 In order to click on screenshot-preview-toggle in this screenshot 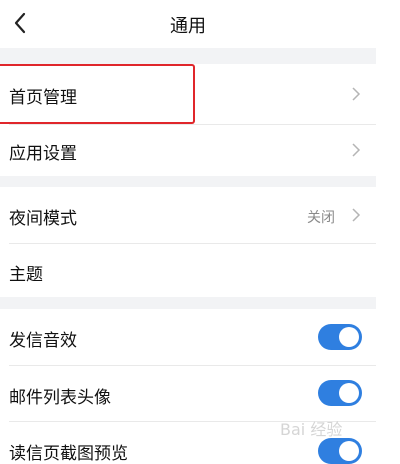, I will do `click(340, 451)`.